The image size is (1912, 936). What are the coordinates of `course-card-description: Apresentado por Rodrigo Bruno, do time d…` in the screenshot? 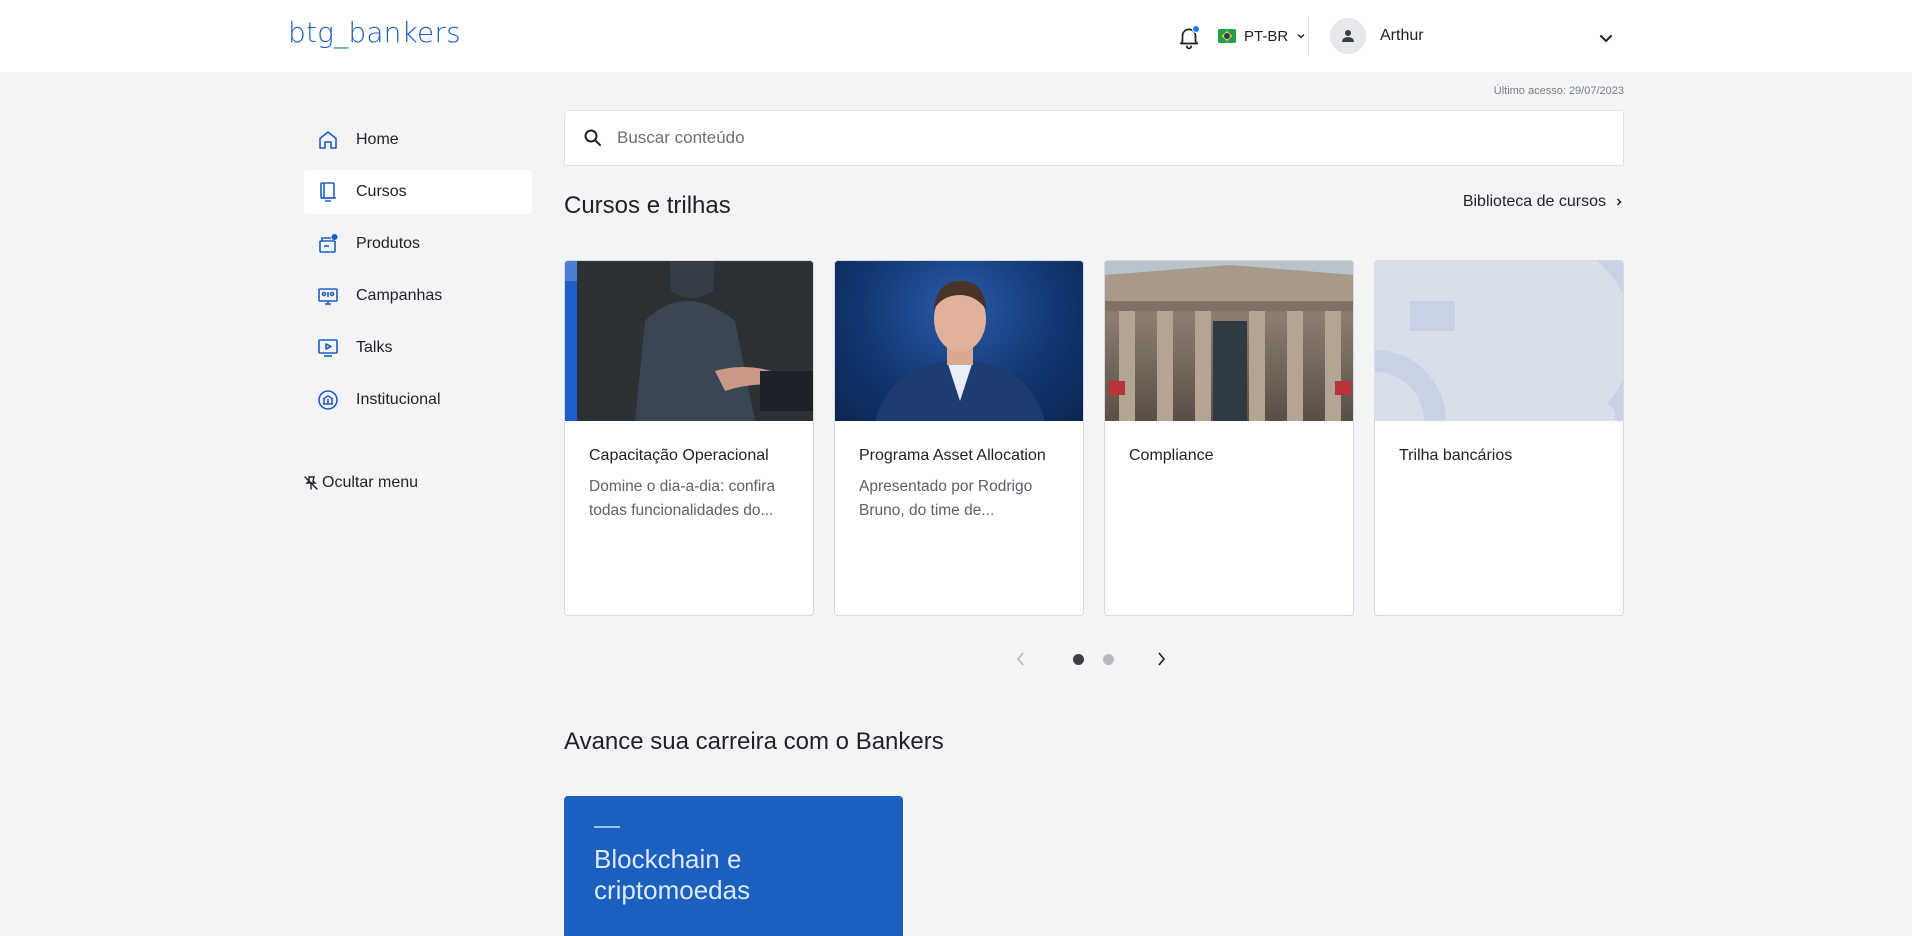 It's located at (946, 498).